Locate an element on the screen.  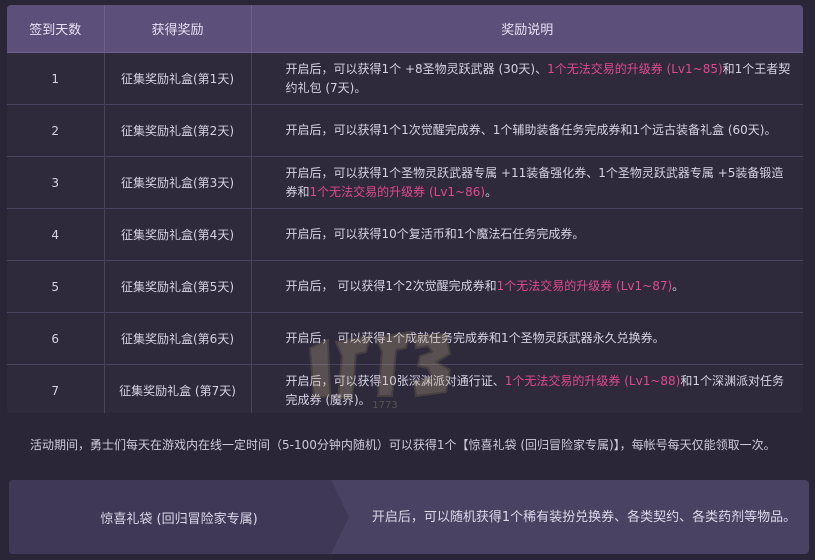
desc-cell: 开启后，可以获得10个复活币和1个魔法石任务完成券。 is located at coordinates (527, 234).